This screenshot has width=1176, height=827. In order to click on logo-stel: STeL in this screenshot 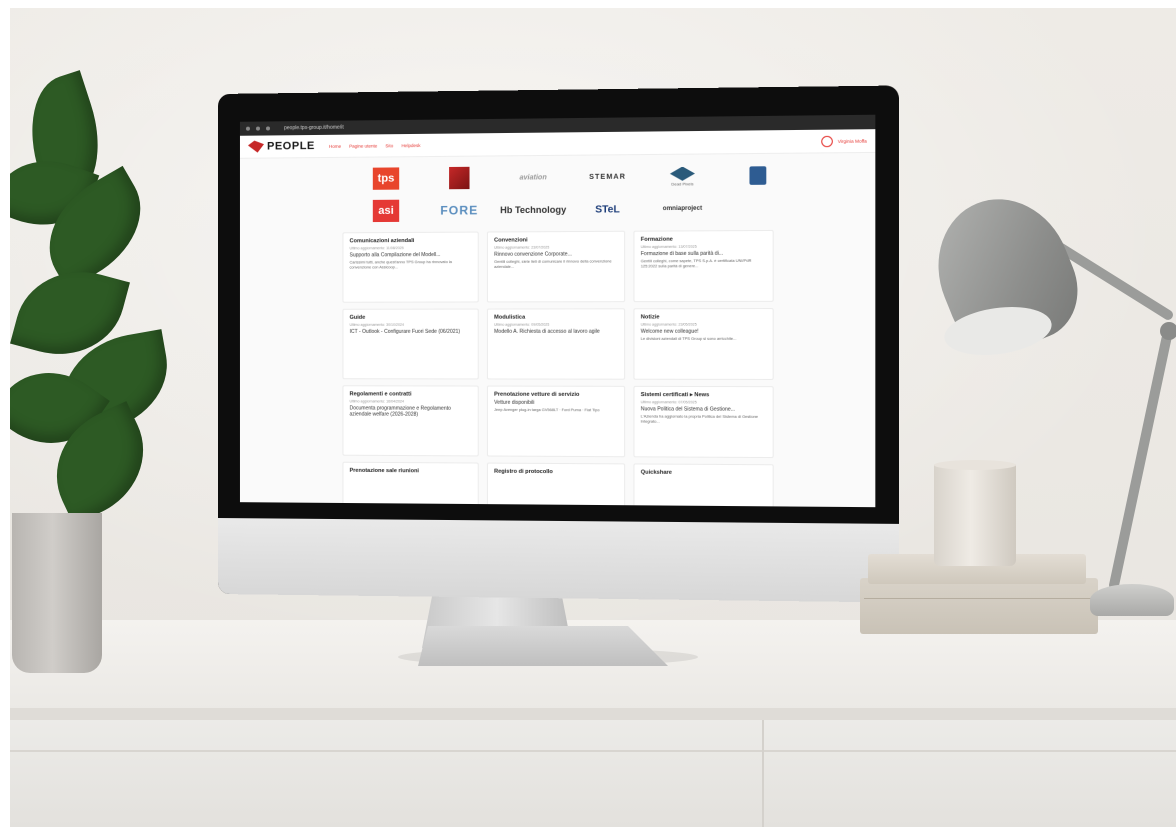, I will do `click(607, 209)`.